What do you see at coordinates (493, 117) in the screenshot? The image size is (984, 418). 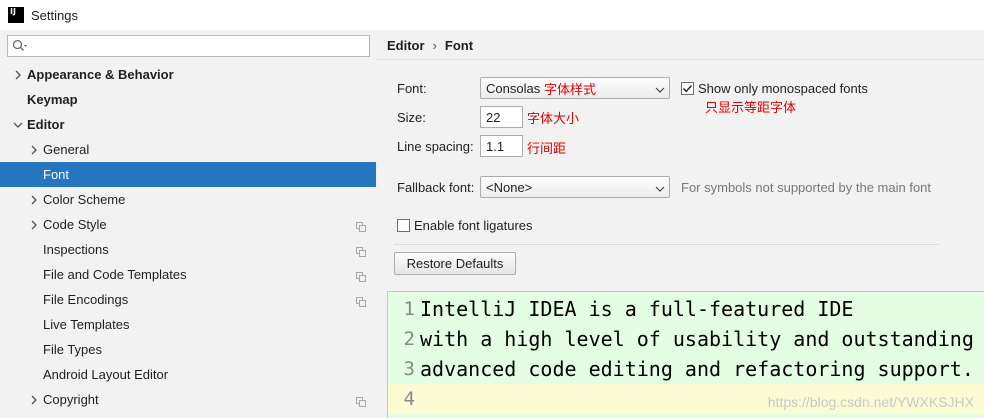 I see `size-value: 22` at bounding box center [493, 117].